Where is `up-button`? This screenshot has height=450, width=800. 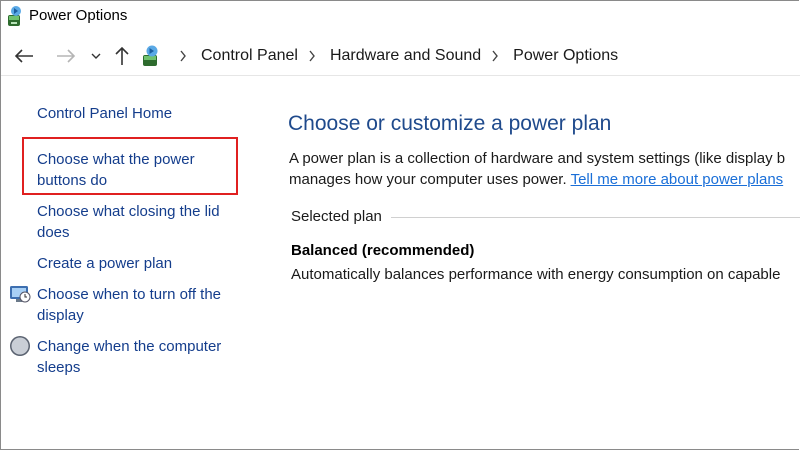
up-button is located at coordinates (122, 56).